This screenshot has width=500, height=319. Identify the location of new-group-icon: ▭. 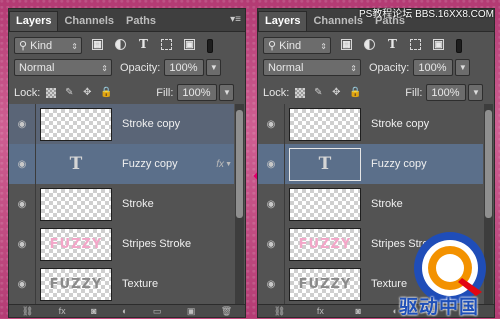
(157, 311).